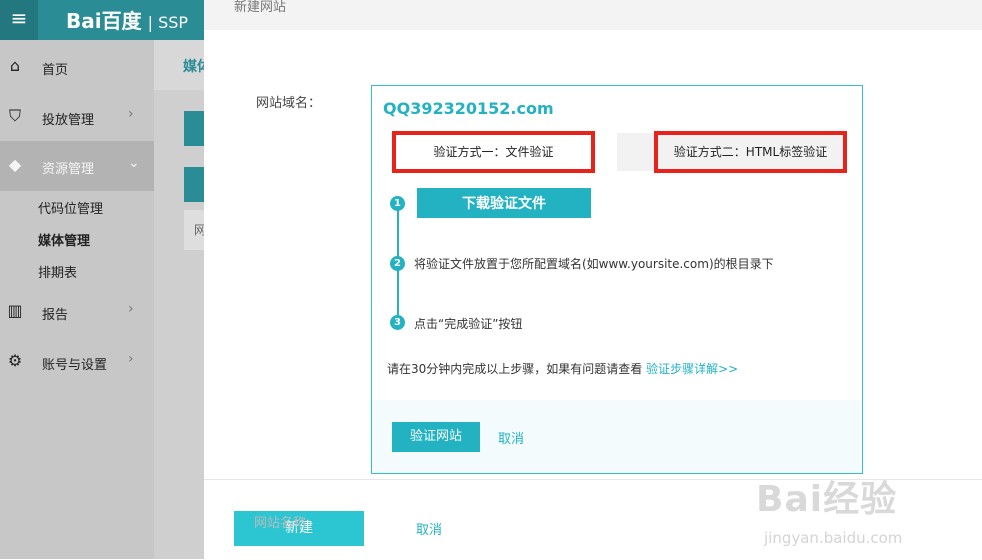  I want to click on subnav-item-code: 代码位管理, so click(70, 207).